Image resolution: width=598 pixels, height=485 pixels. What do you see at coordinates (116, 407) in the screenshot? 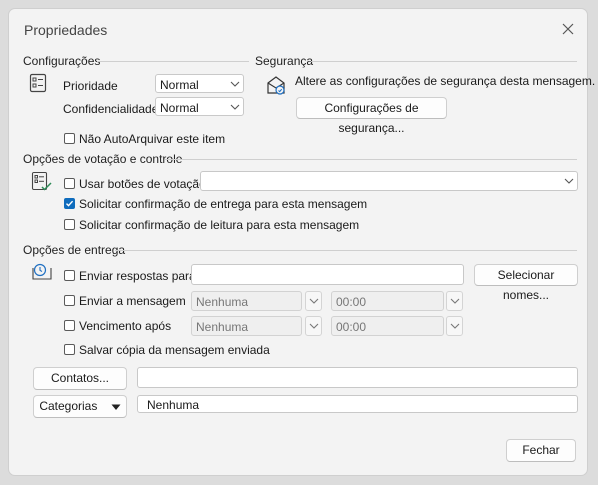
I see `triangle-down-icon` at bounding box center [116, 407].